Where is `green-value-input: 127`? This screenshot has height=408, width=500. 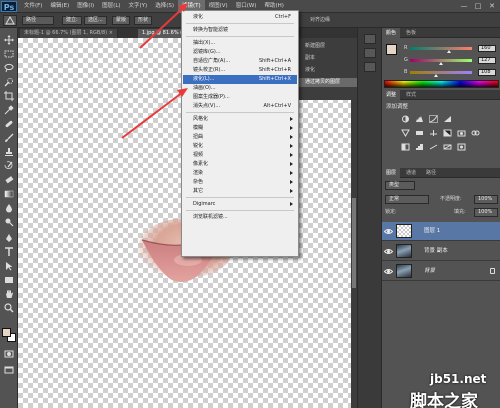 green-value-input: 127 is located at coordinates (487, 60).